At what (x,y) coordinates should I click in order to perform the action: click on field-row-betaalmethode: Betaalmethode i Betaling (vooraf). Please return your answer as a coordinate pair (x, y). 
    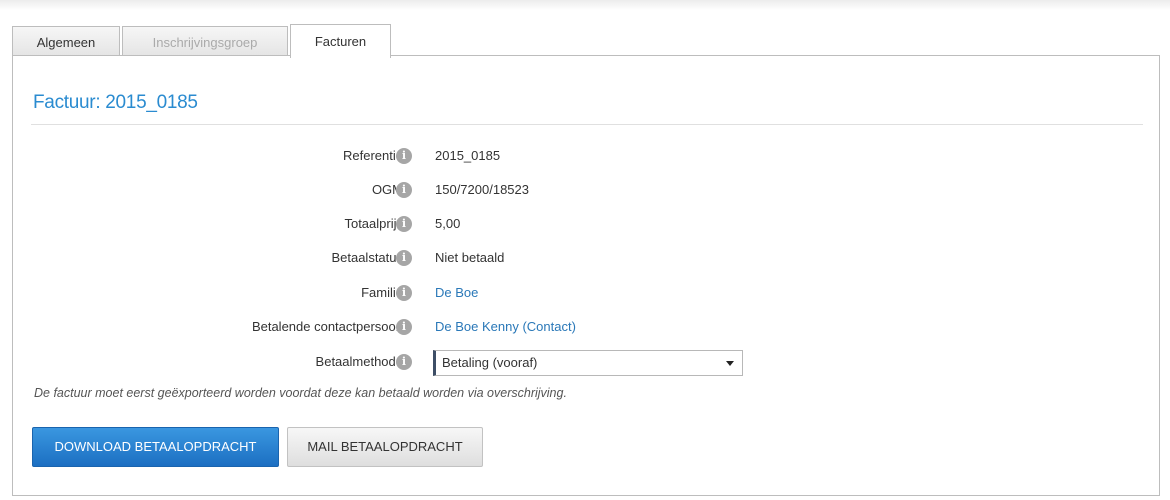
    Looking at the image, I should click on (587, 363).